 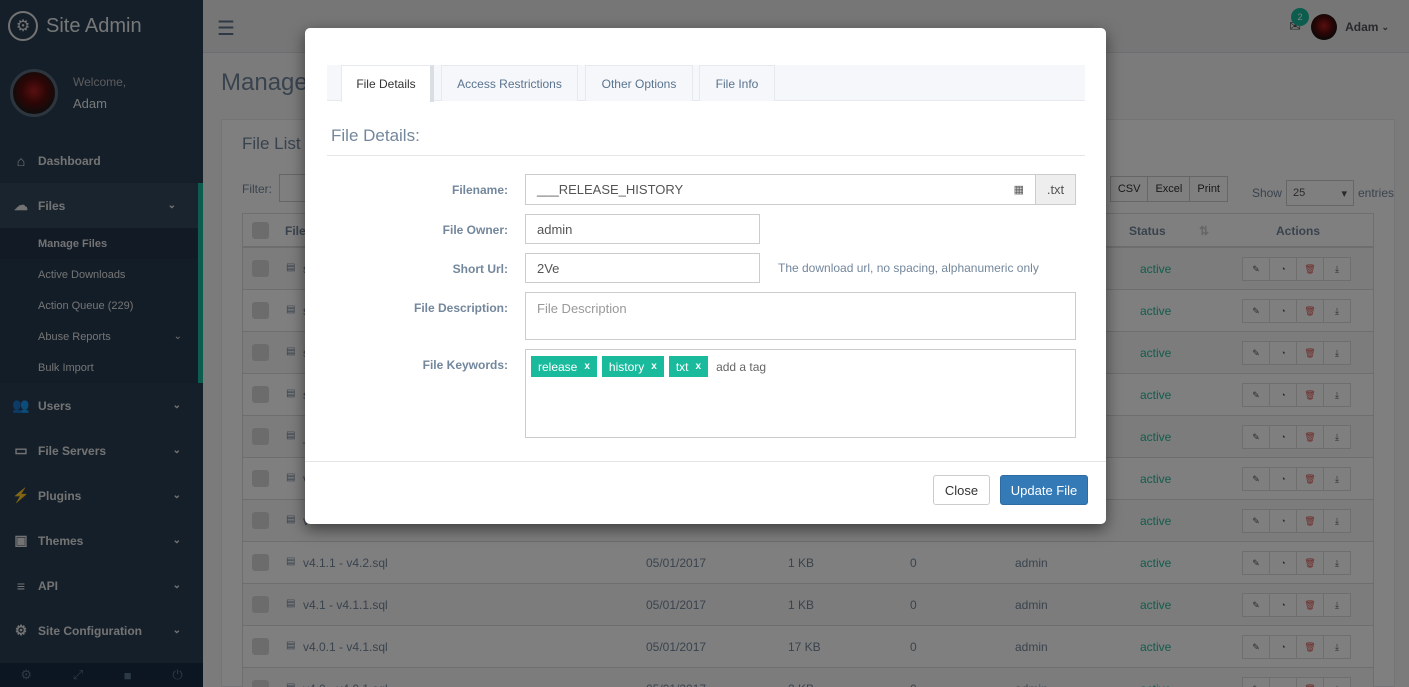 What do you see at coordinates (509, 83) in the screenshot?
I see `tab-access-restrictions: Access Restrictions` at bounding box center [509, 83].